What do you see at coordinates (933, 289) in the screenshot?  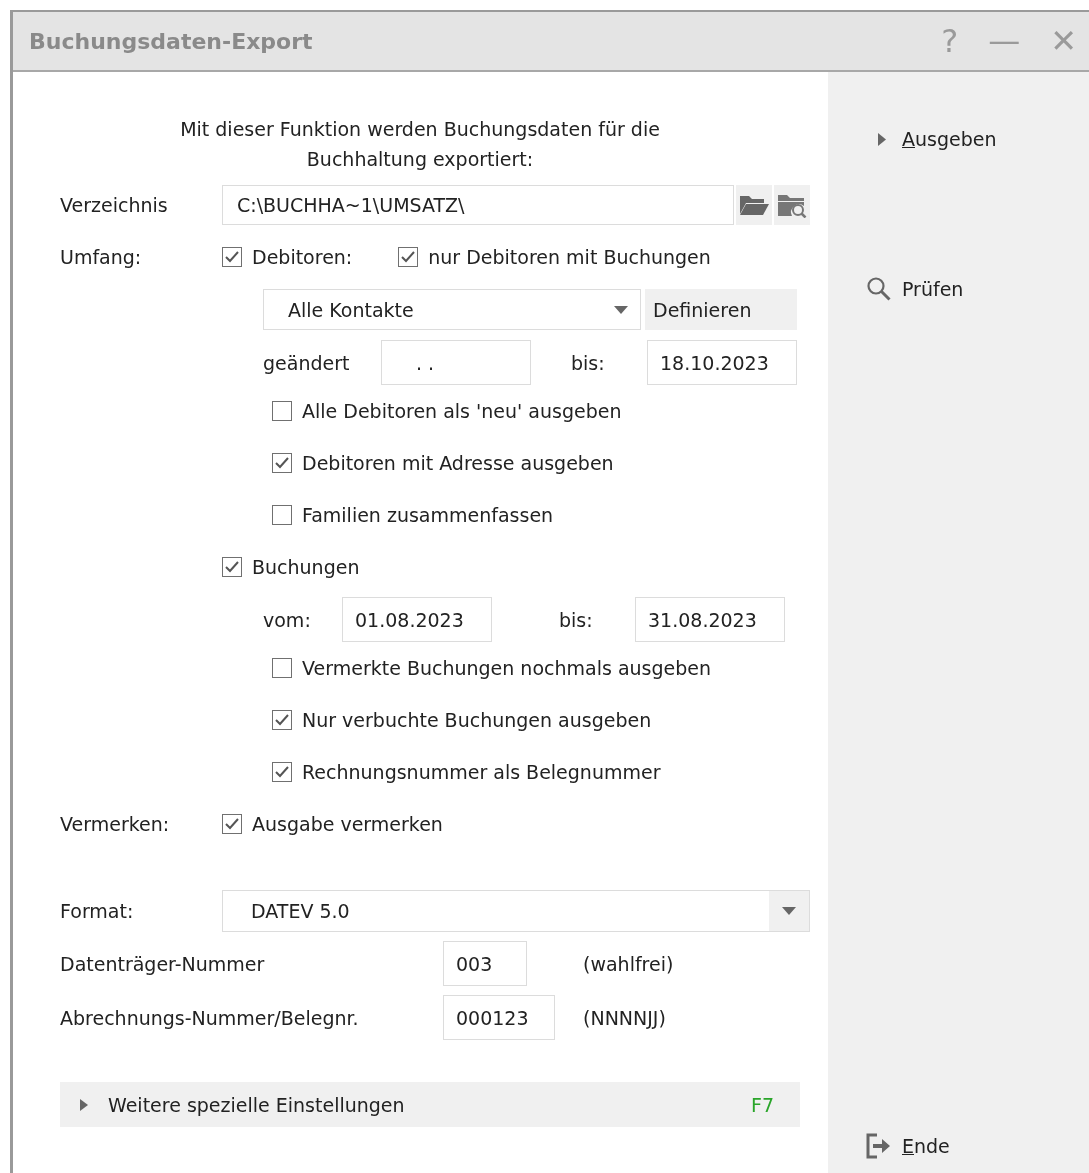 I see `check-button: Prüfen` at bounding box center [933, 289].